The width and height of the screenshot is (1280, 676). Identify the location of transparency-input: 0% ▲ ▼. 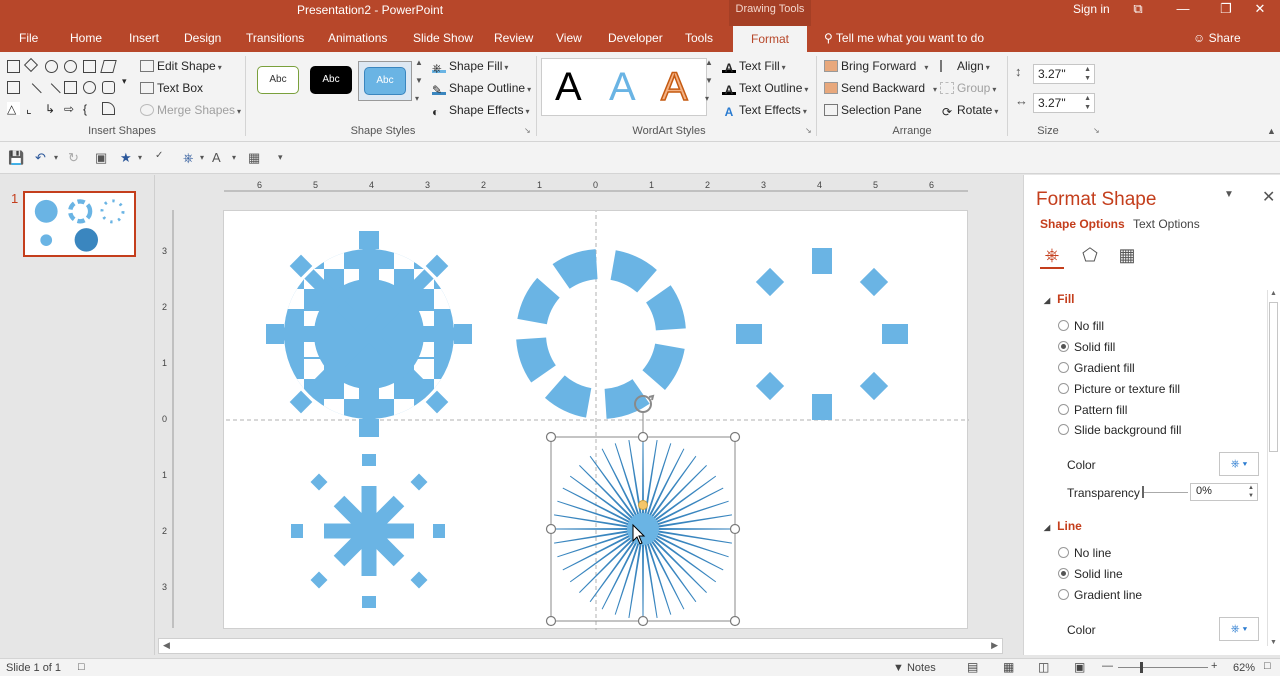
(1224, 492).